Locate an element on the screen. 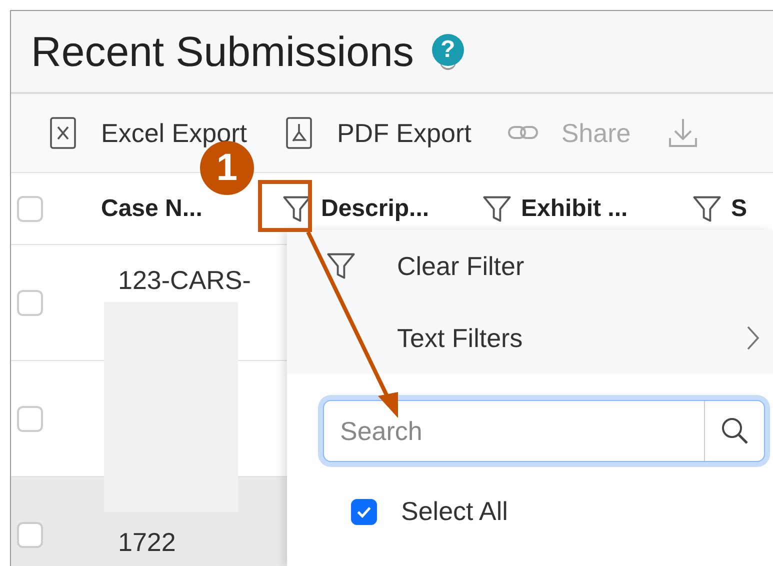  column-header: S is located at coordinates (739, 208).